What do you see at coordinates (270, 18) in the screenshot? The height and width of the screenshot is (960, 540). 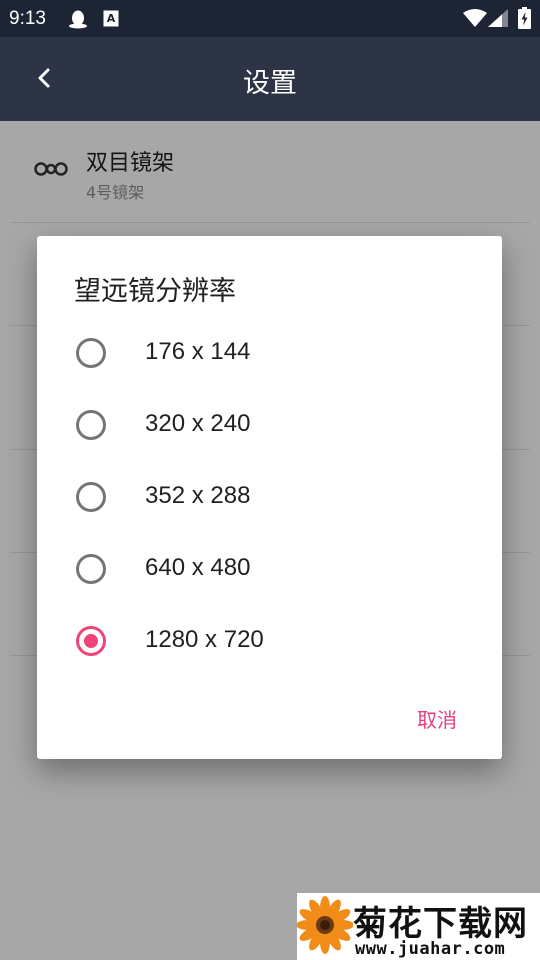 I see `status-bar: 9:13 A` at bounding box center [270, 18].